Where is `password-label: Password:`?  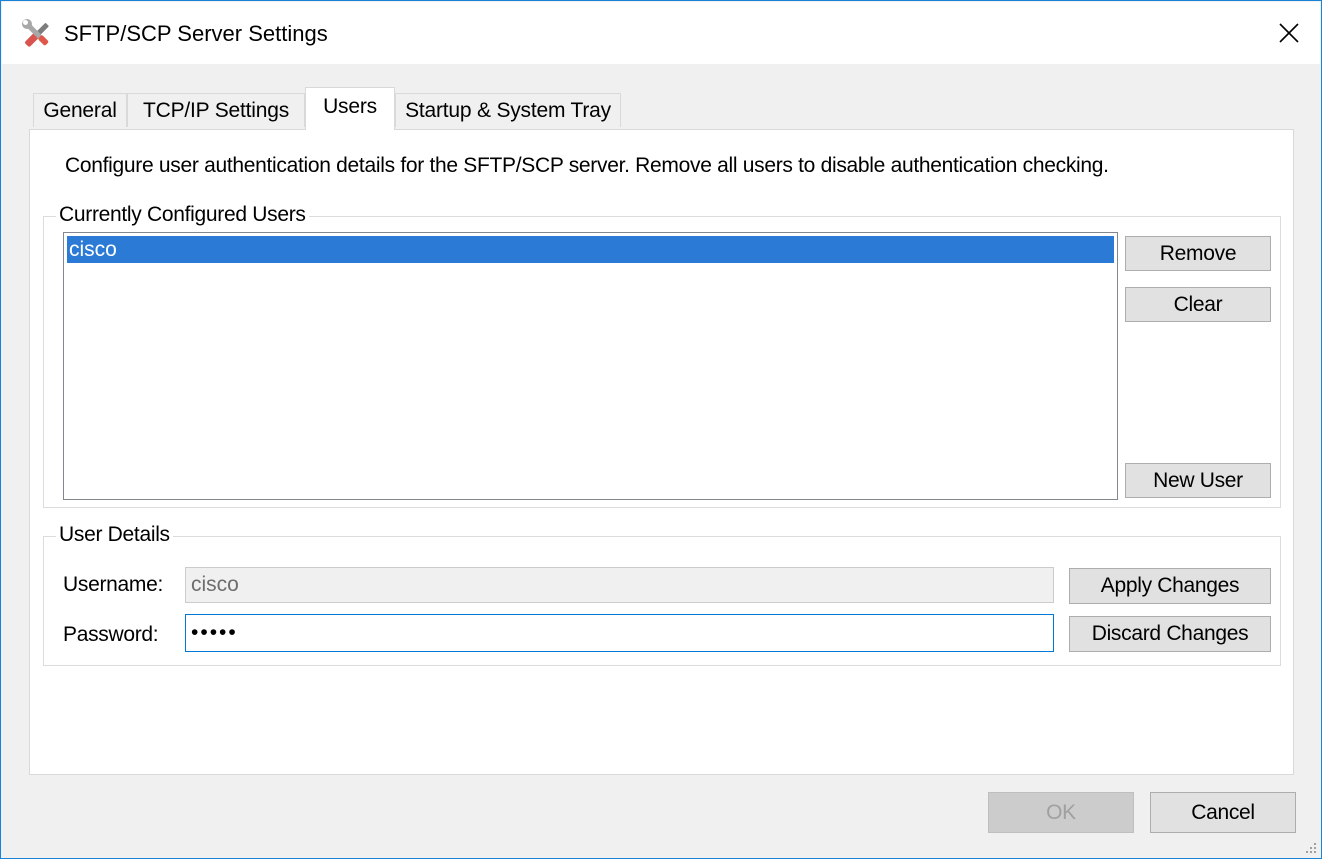 password-label: Password: is located at coordinates (111, 634).